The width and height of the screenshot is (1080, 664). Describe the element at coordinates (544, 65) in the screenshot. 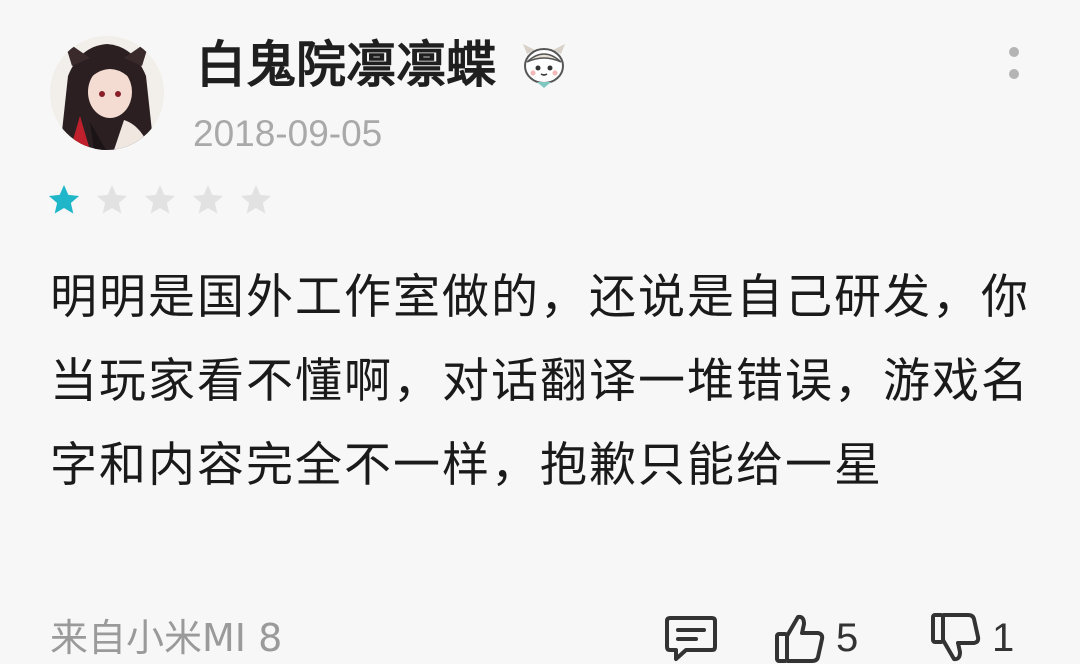

I see `badge-icon` at that location.